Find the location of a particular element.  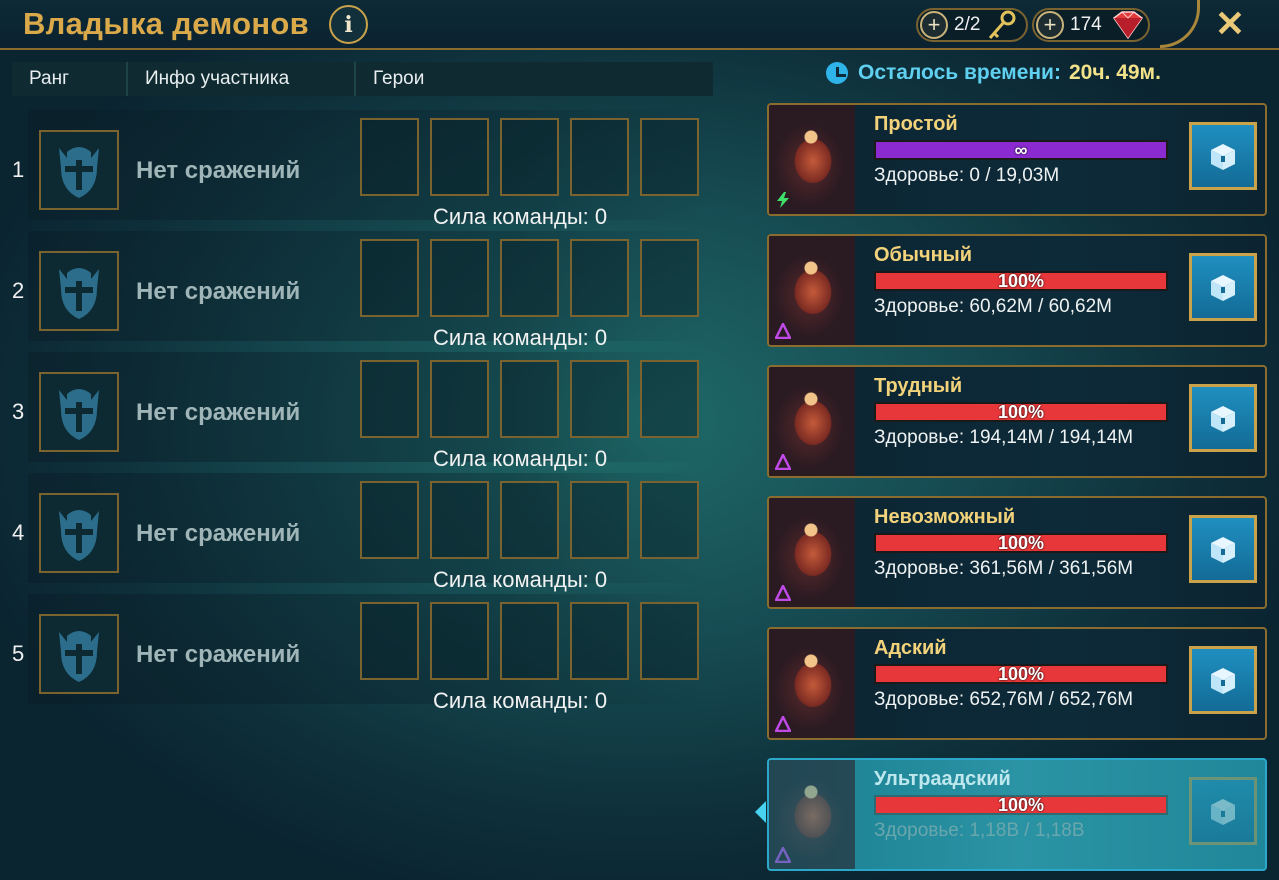

column-player-info: Инфо участника is located at coordinates (242, 79).